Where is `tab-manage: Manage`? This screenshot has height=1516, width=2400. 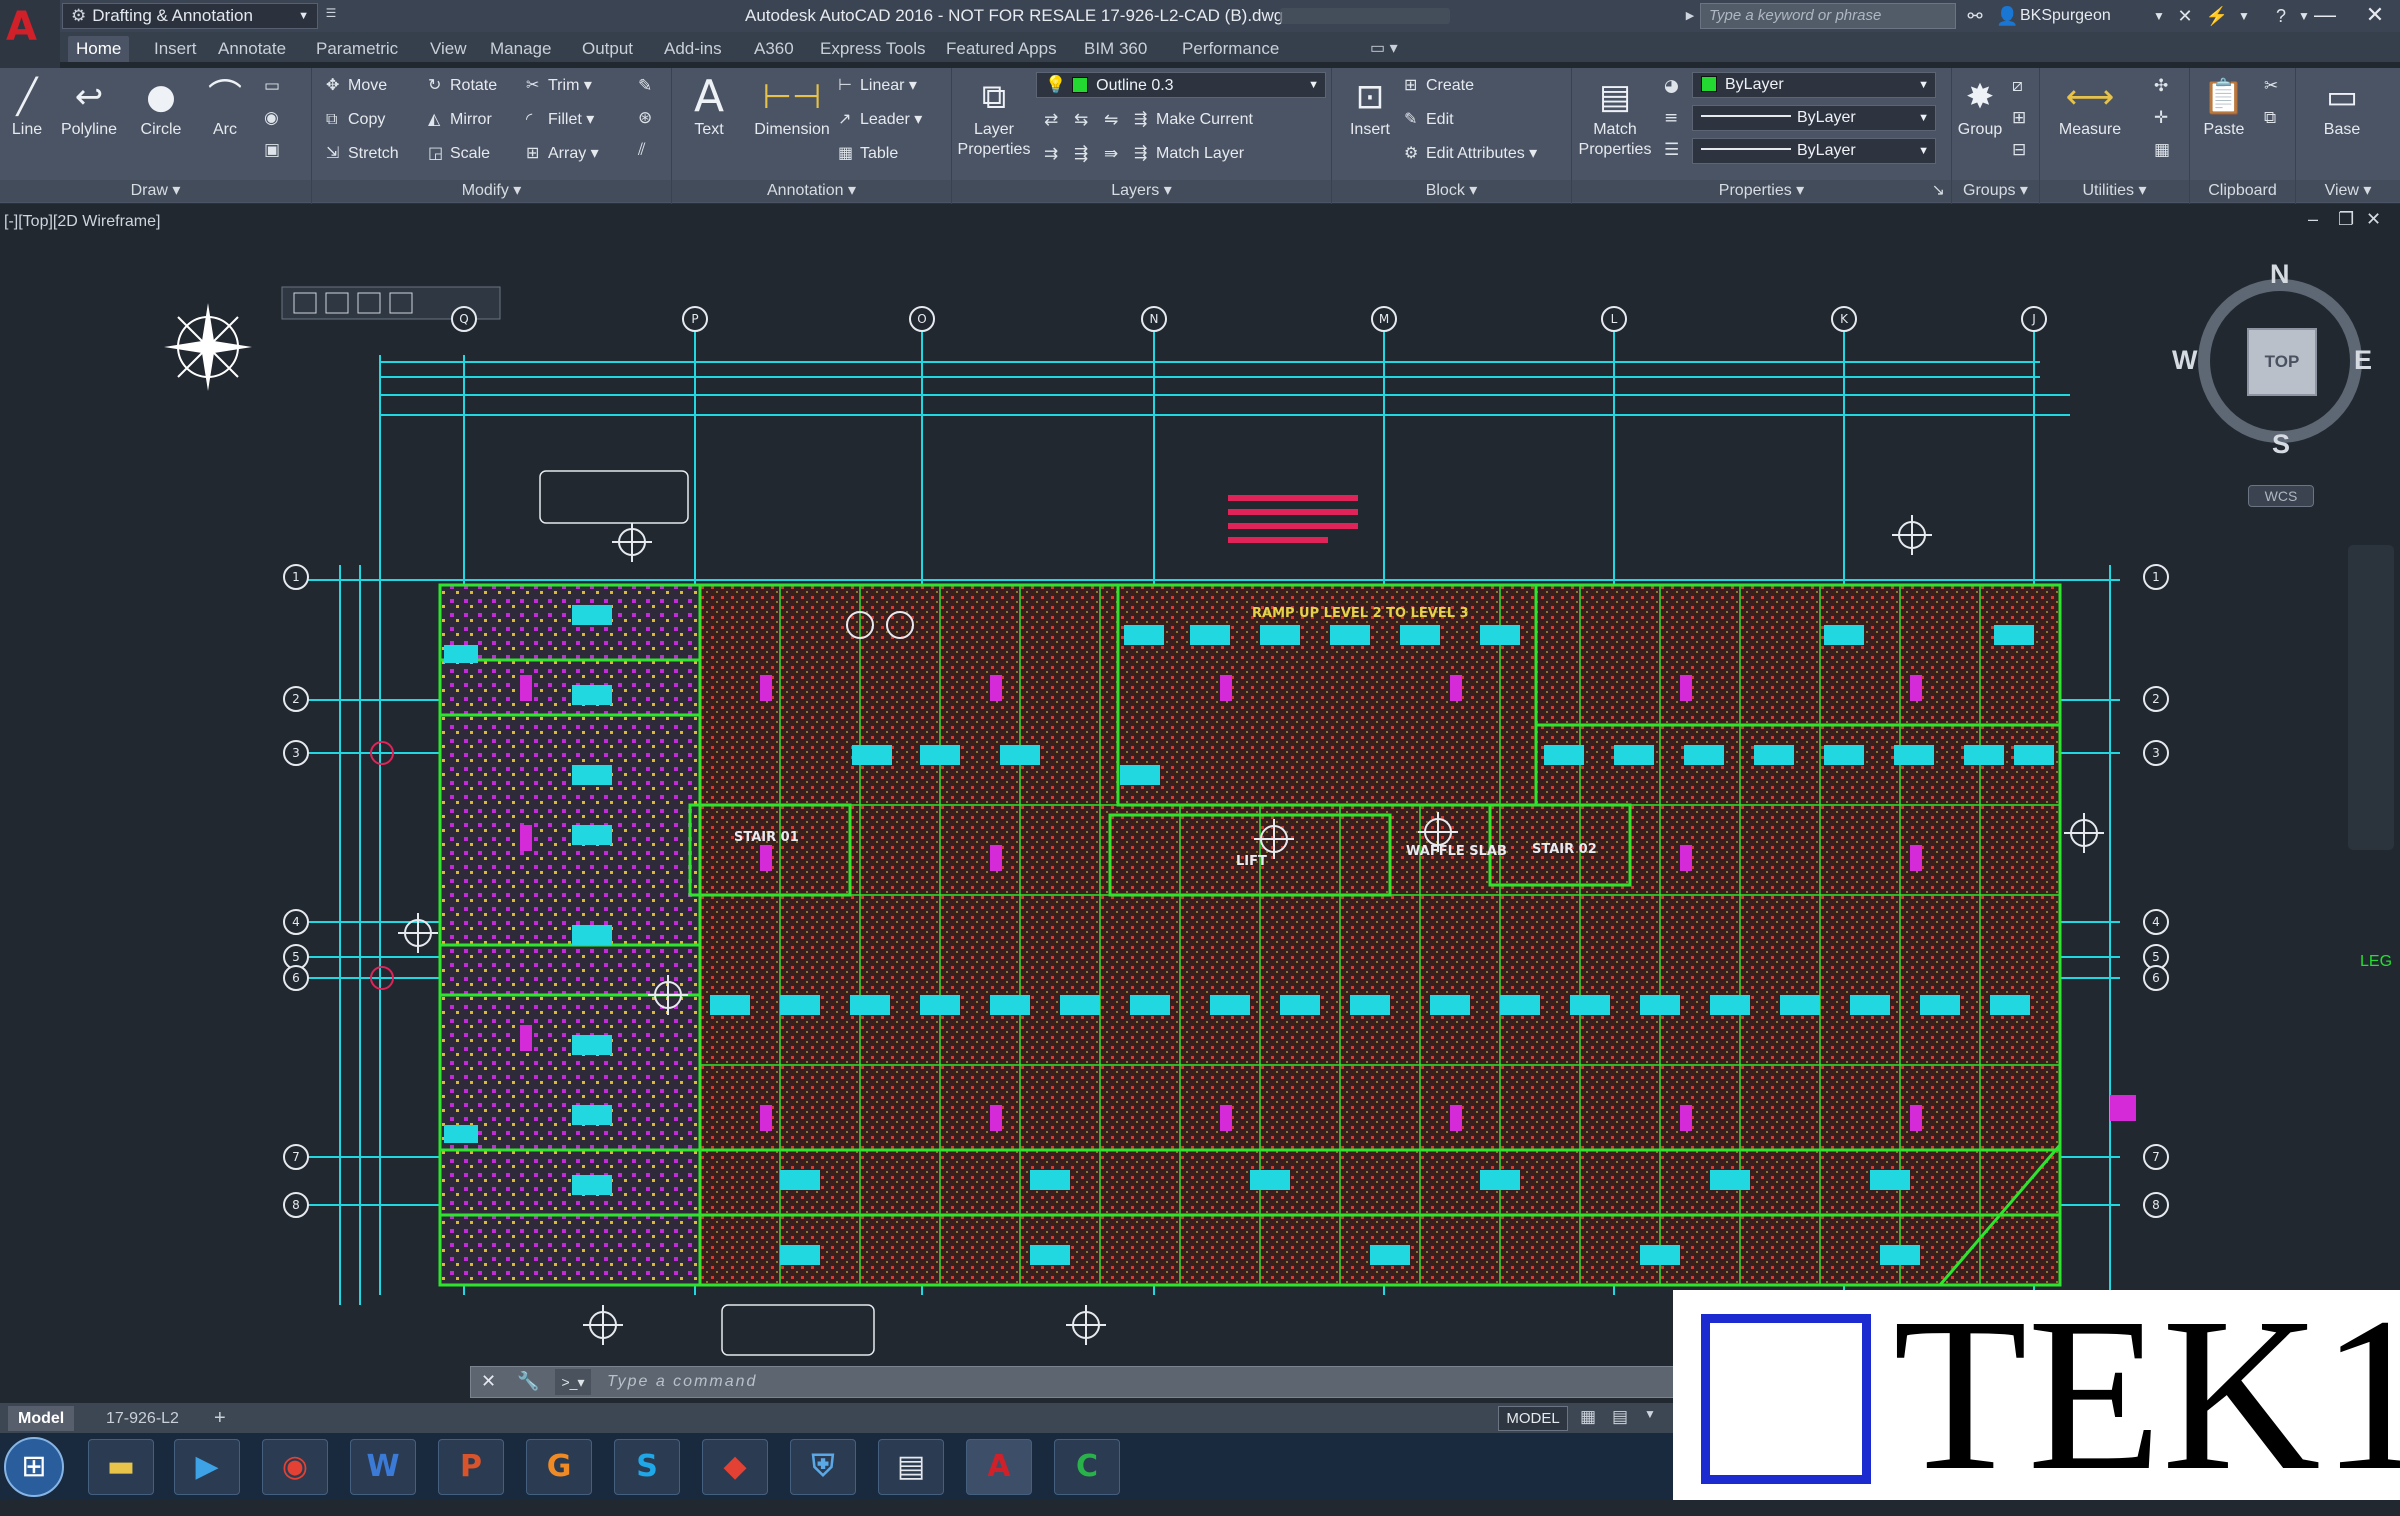 tab-manage: Manage is located at coordinates (520, 49).